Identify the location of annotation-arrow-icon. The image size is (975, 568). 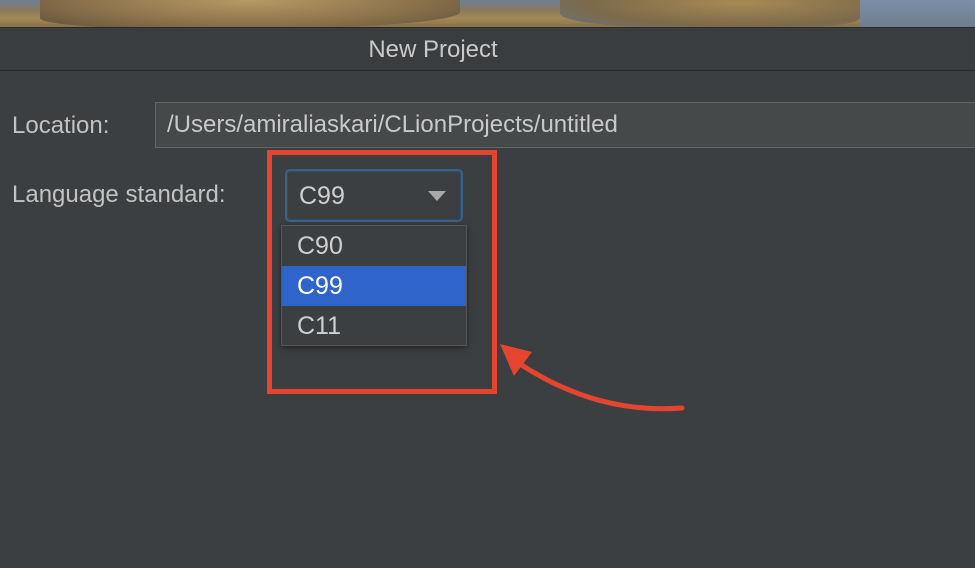
(592, 378).